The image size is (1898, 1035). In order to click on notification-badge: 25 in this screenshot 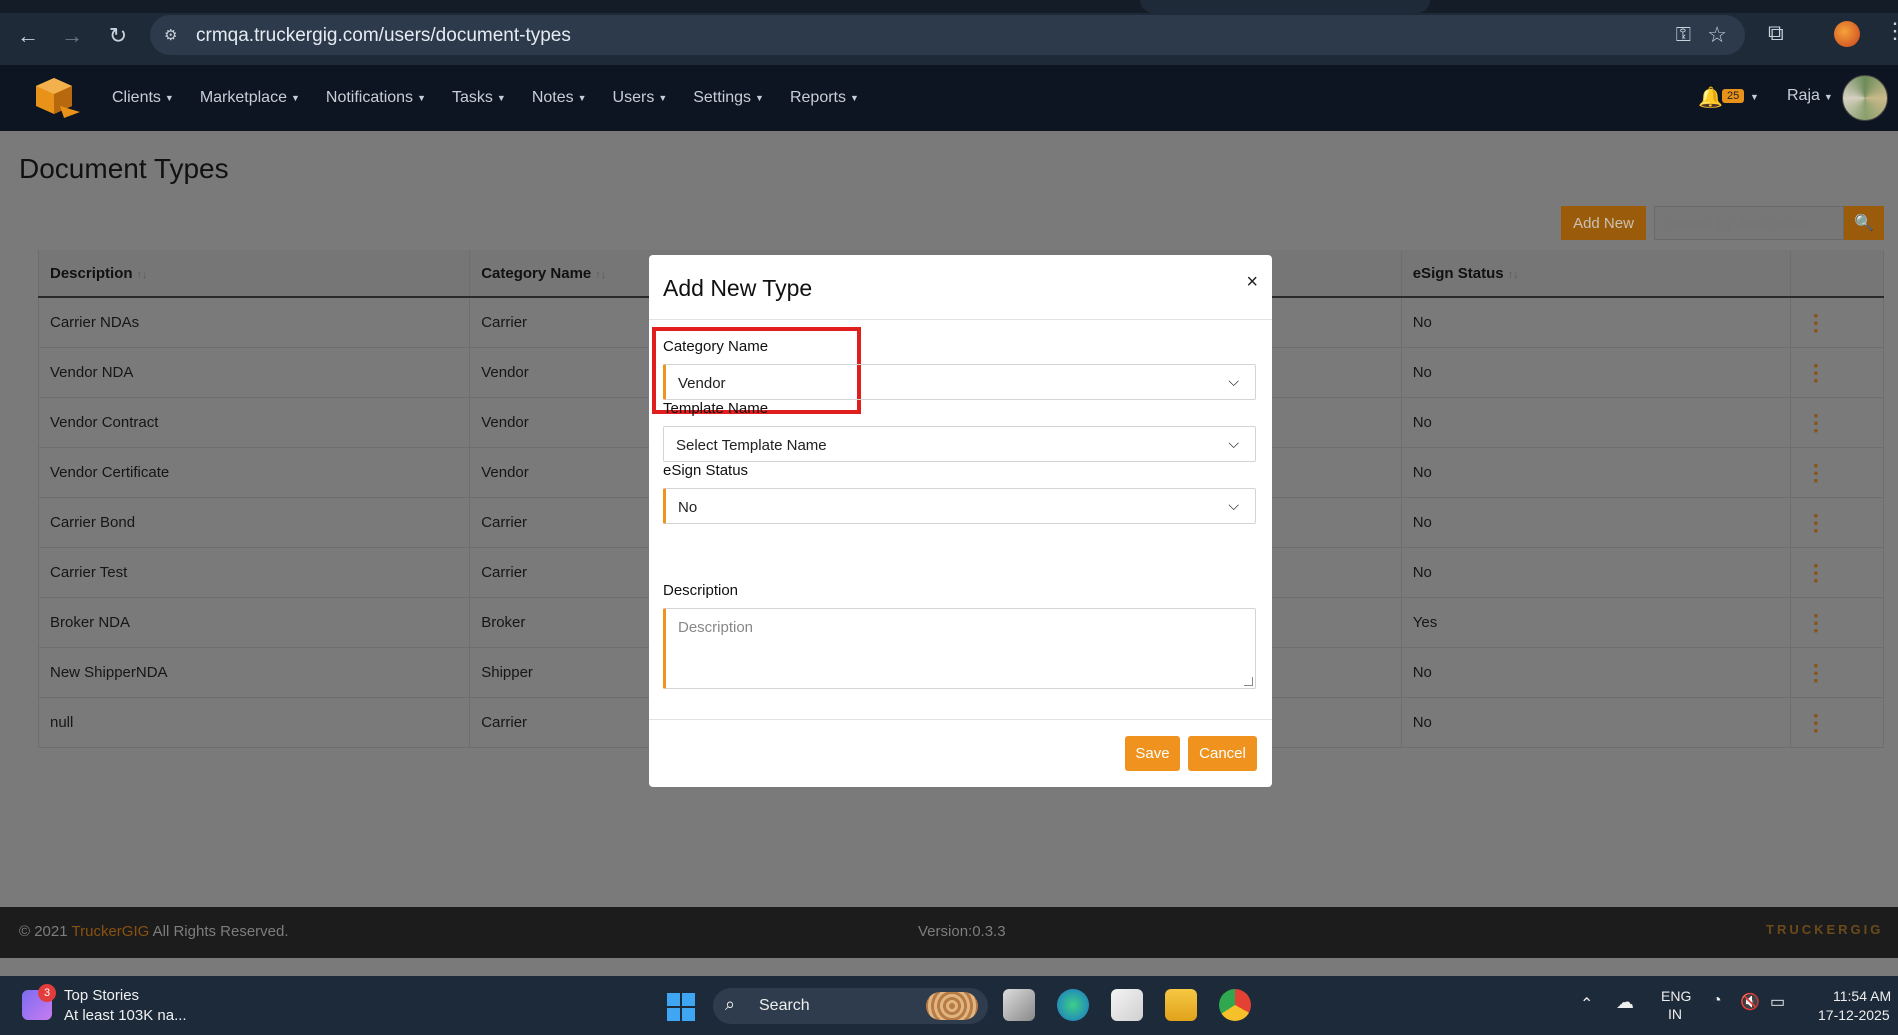, I will do `click(1733, 96)`.